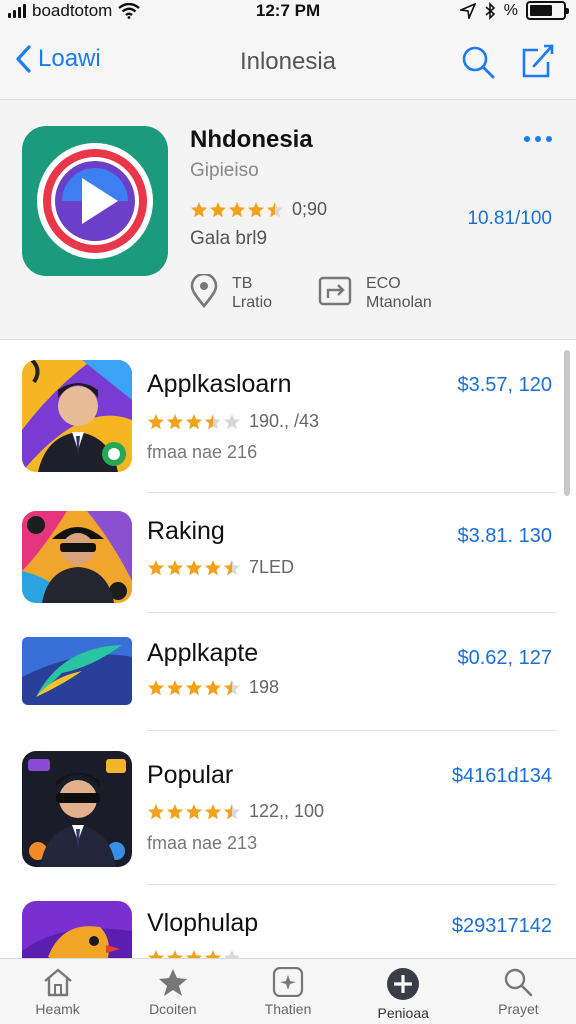 The height and width of the screenshot is (1024, 576). I want to click on app-name: Vlophulap, so click(203, 923).